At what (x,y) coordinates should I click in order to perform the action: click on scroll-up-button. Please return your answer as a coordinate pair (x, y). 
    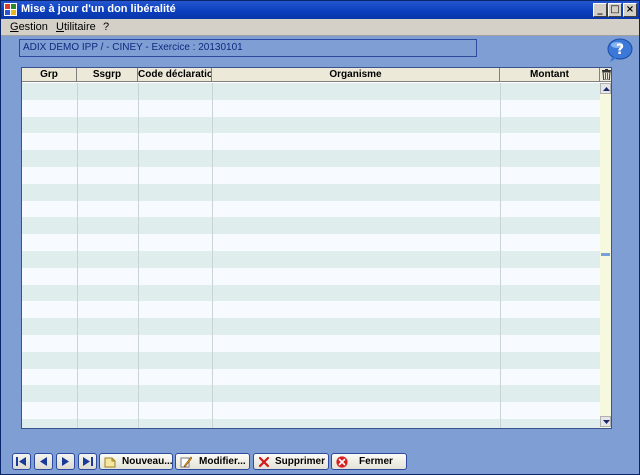
    Looking at the image, I should click on (605, 88).